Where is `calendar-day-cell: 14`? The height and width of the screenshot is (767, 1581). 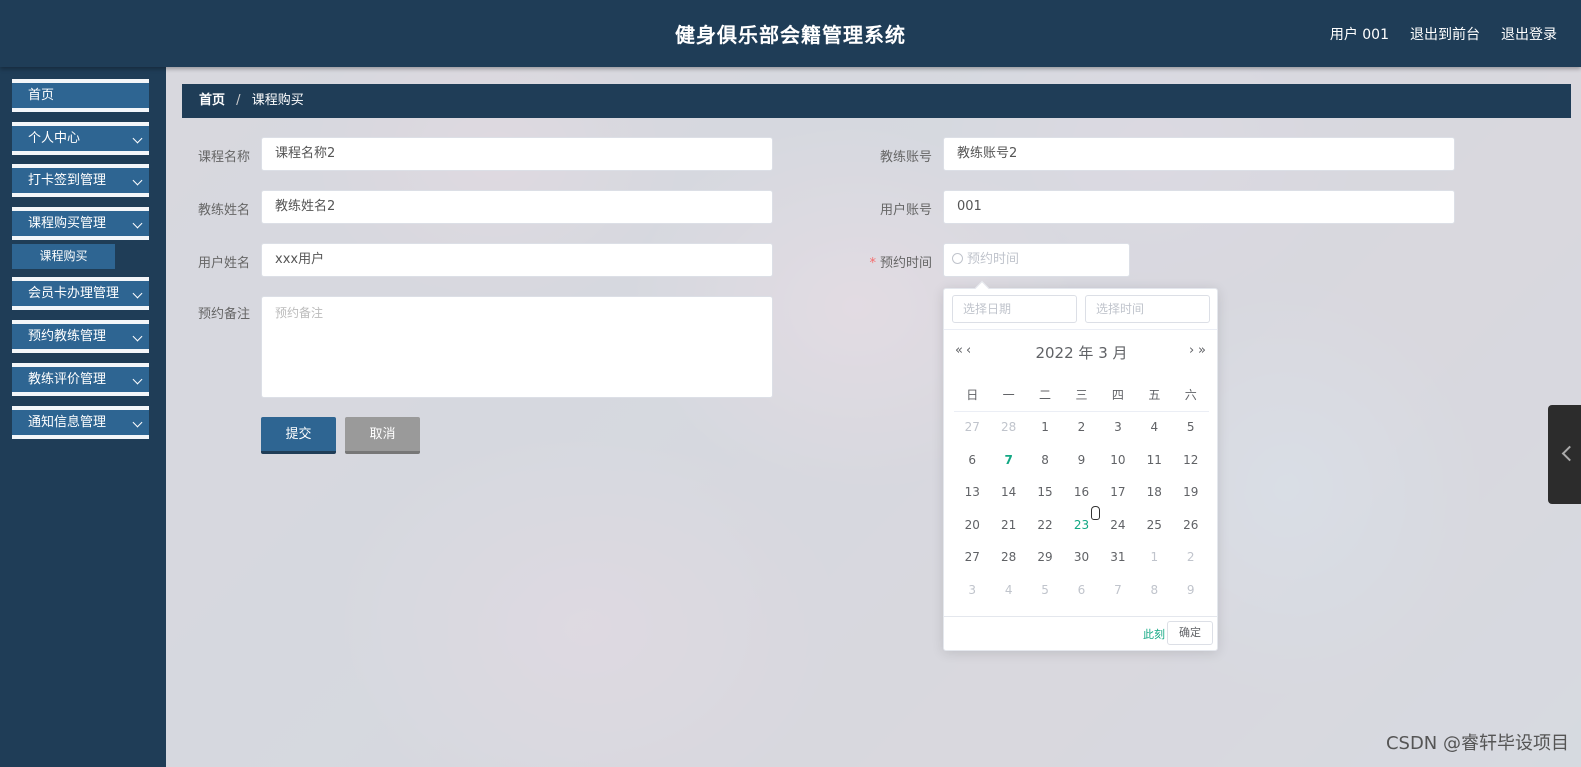
calendar-day-cell: 14 is located at coordinates (1008, 492).